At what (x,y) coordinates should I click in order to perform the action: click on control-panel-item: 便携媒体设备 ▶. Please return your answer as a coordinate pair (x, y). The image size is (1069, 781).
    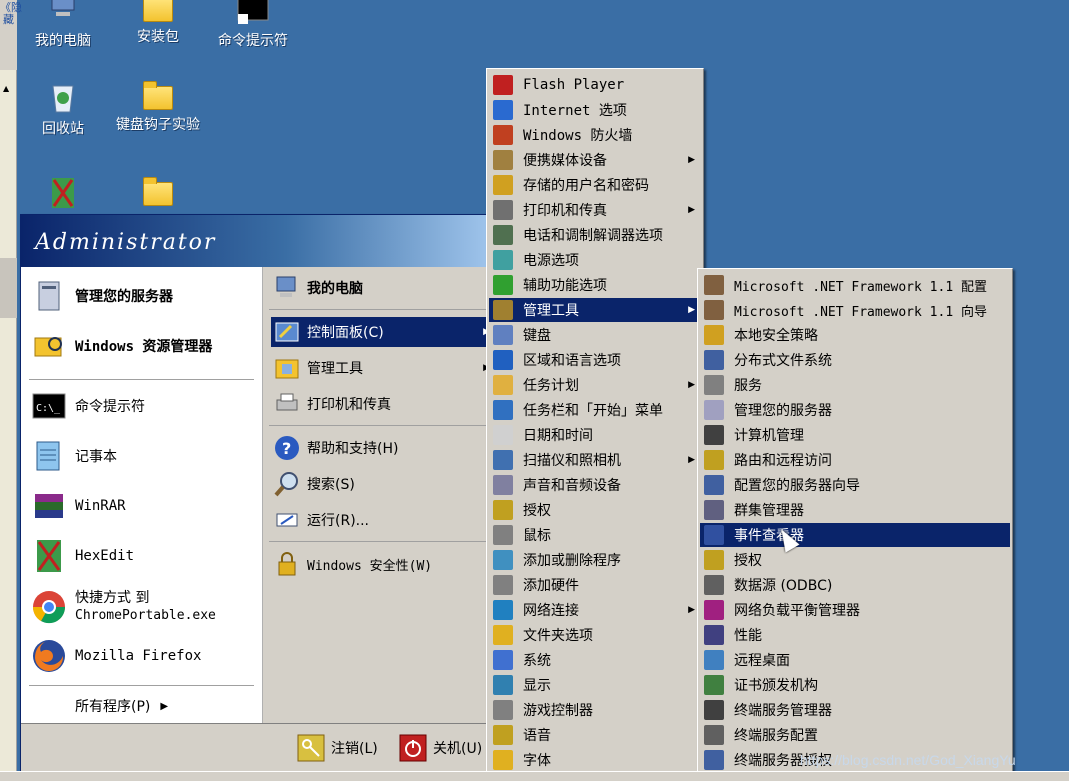
    Looking at the image, I should click on (595, 160).